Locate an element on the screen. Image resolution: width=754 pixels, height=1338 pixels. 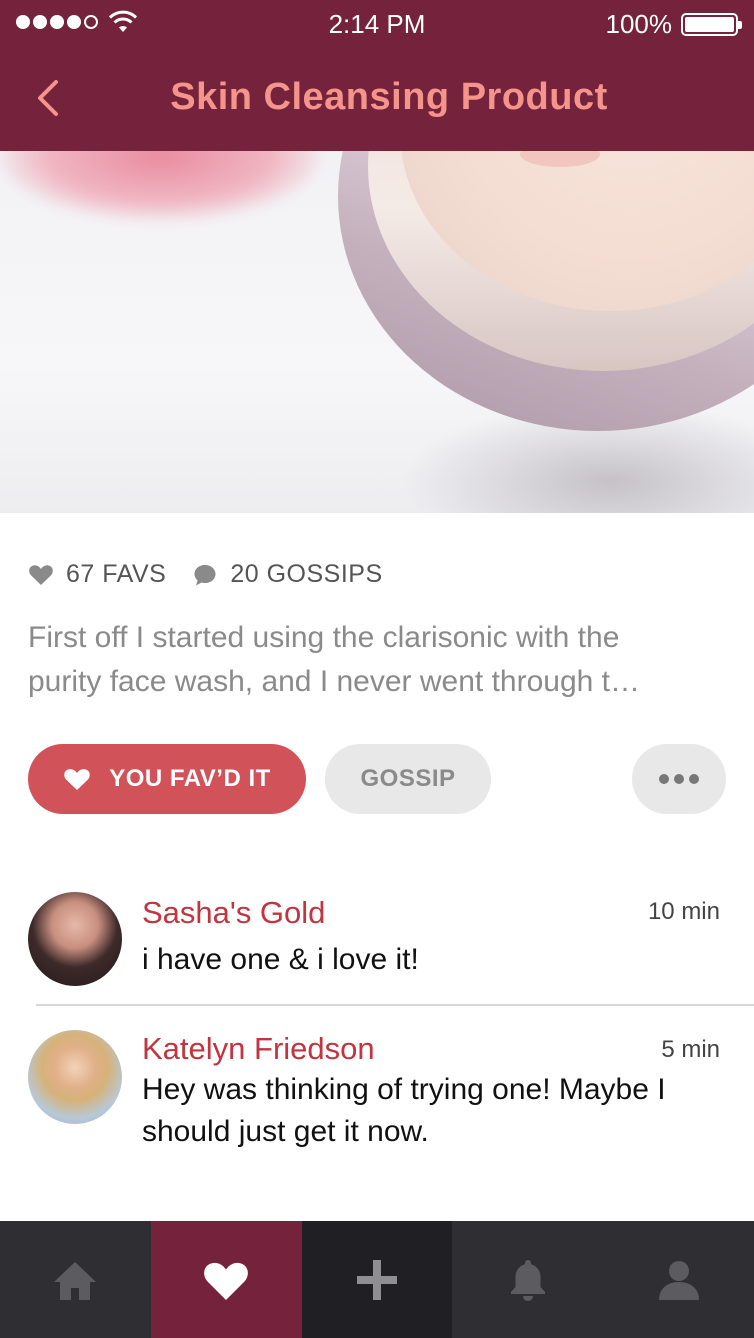
tab-add is located at coordinates (377, 1279).